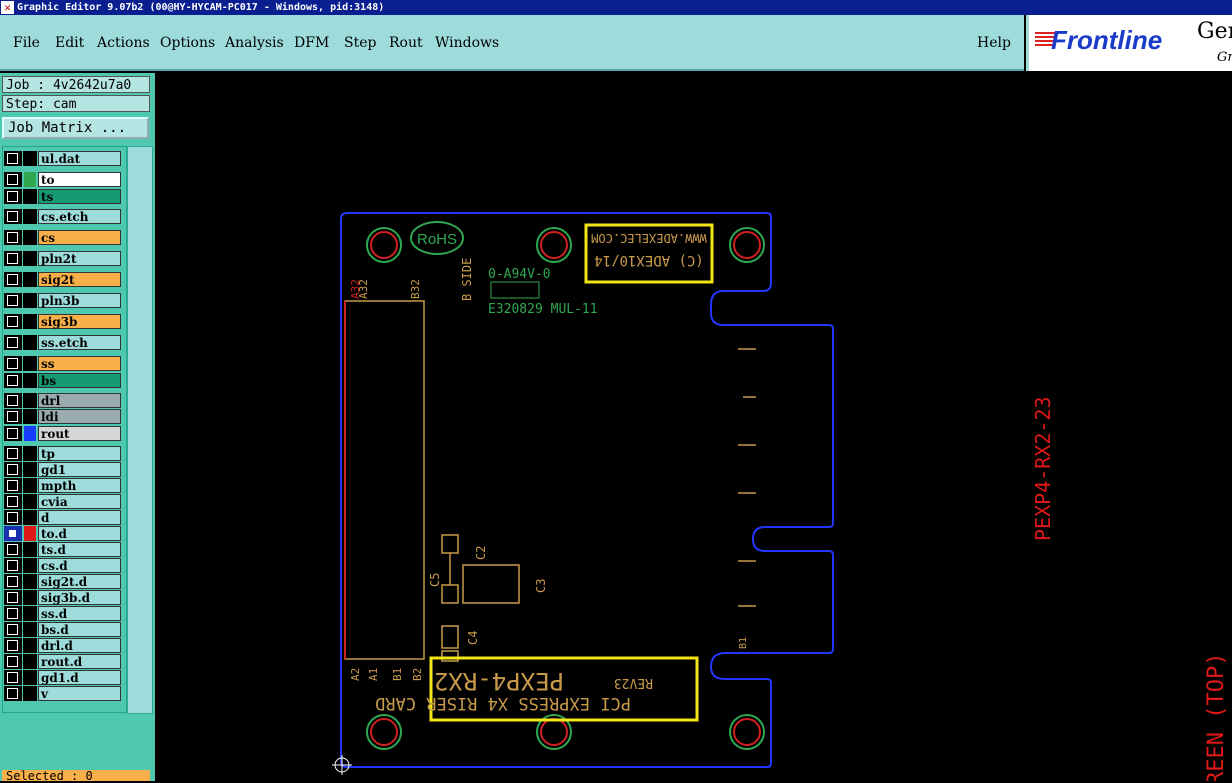 The image size is (1232, 783). What do you see at coordinates (62, 196) in the screenshot?
I see `layer-row: ts` at bounding box center [62, 196].